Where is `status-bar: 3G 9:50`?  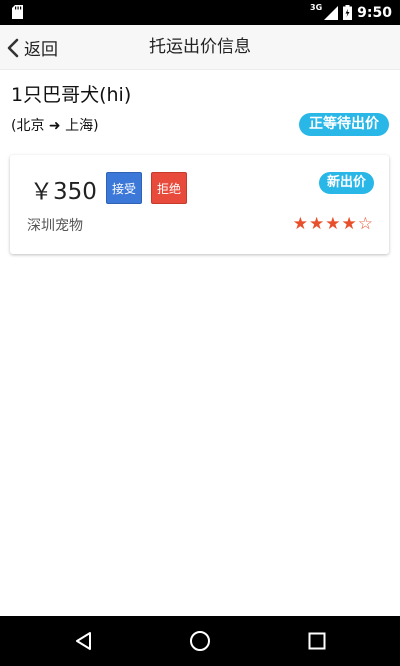
status-bar: 3G 9:50 is located at coordinates (200, 12).